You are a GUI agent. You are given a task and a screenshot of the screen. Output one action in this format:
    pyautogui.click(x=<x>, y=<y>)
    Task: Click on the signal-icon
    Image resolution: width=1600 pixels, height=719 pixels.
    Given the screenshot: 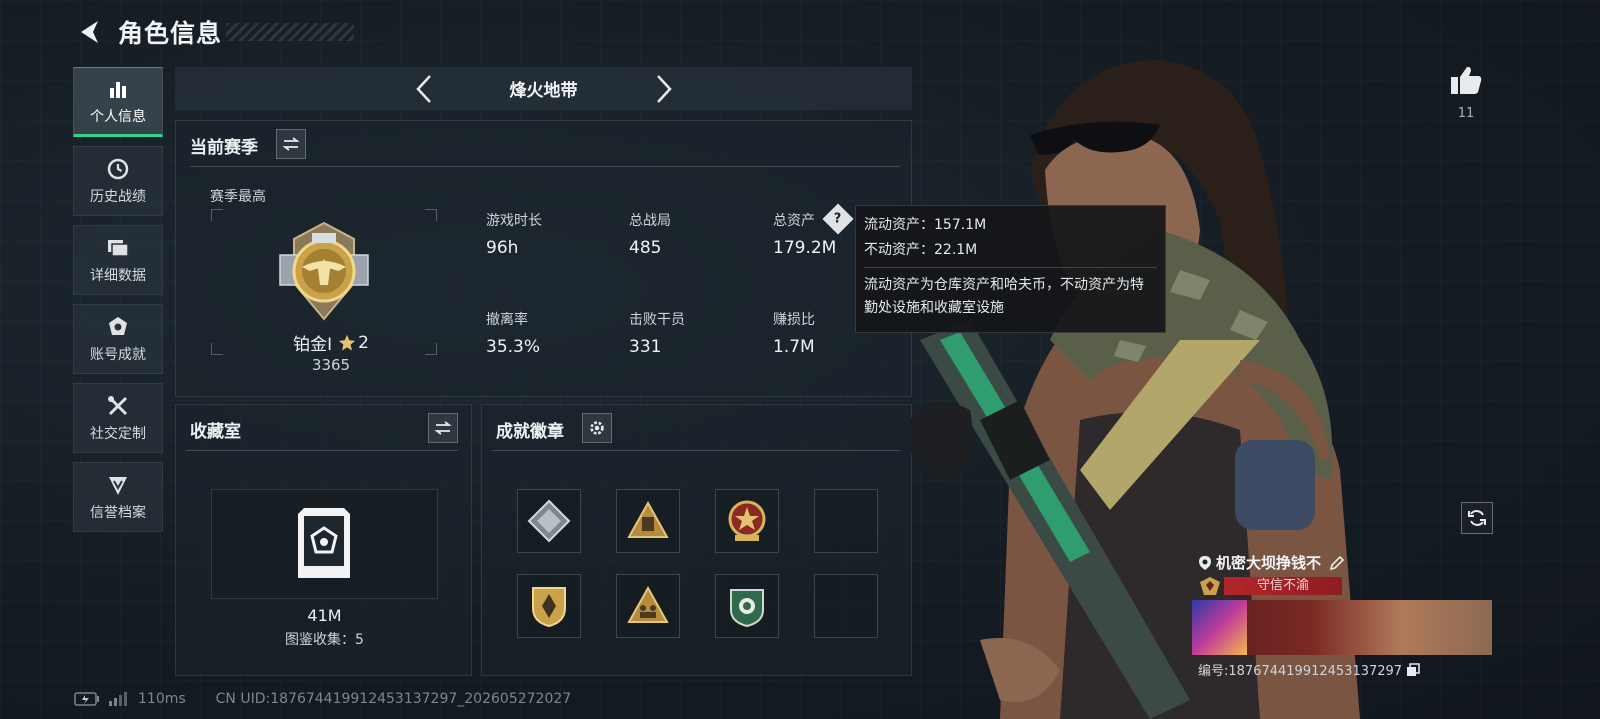 What is the action you would take?
    pyautogui.click(x=118, y=699)
    